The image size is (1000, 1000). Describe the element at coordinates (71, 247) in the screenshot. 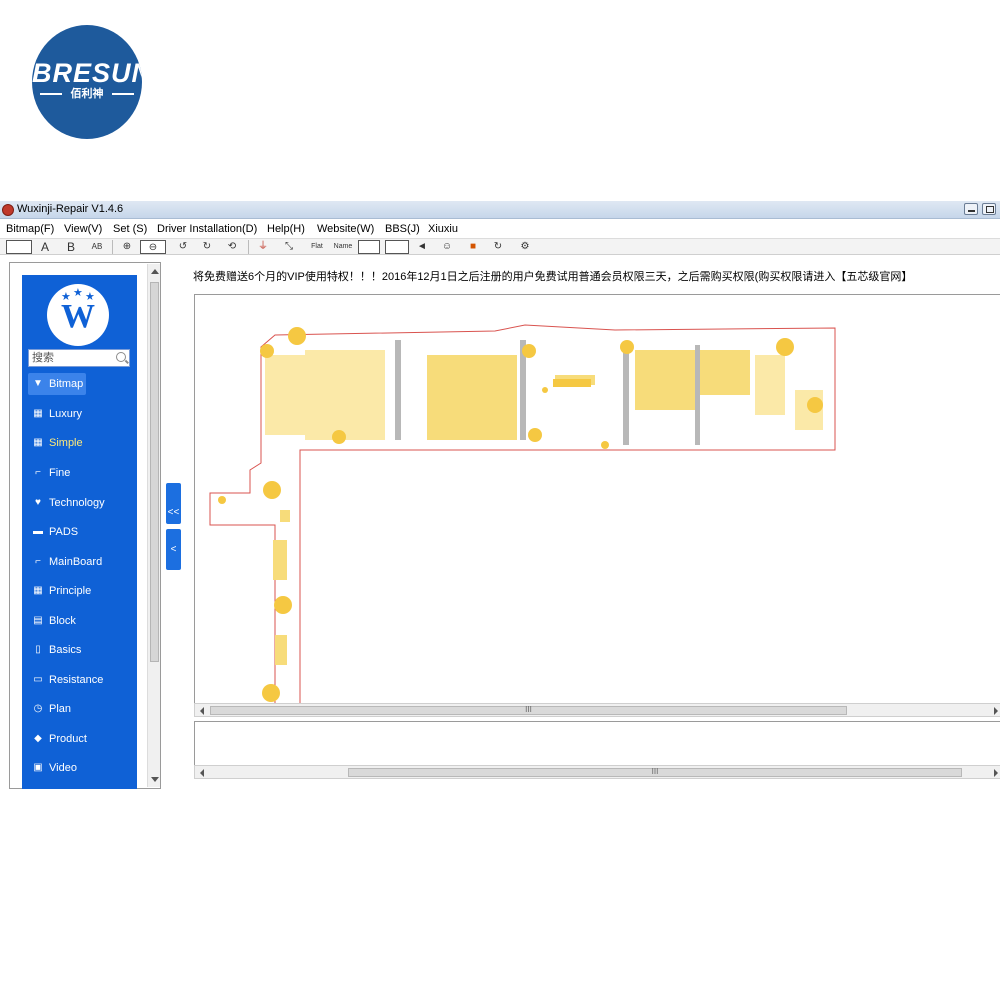

I see `text-b-button: B` at that location.